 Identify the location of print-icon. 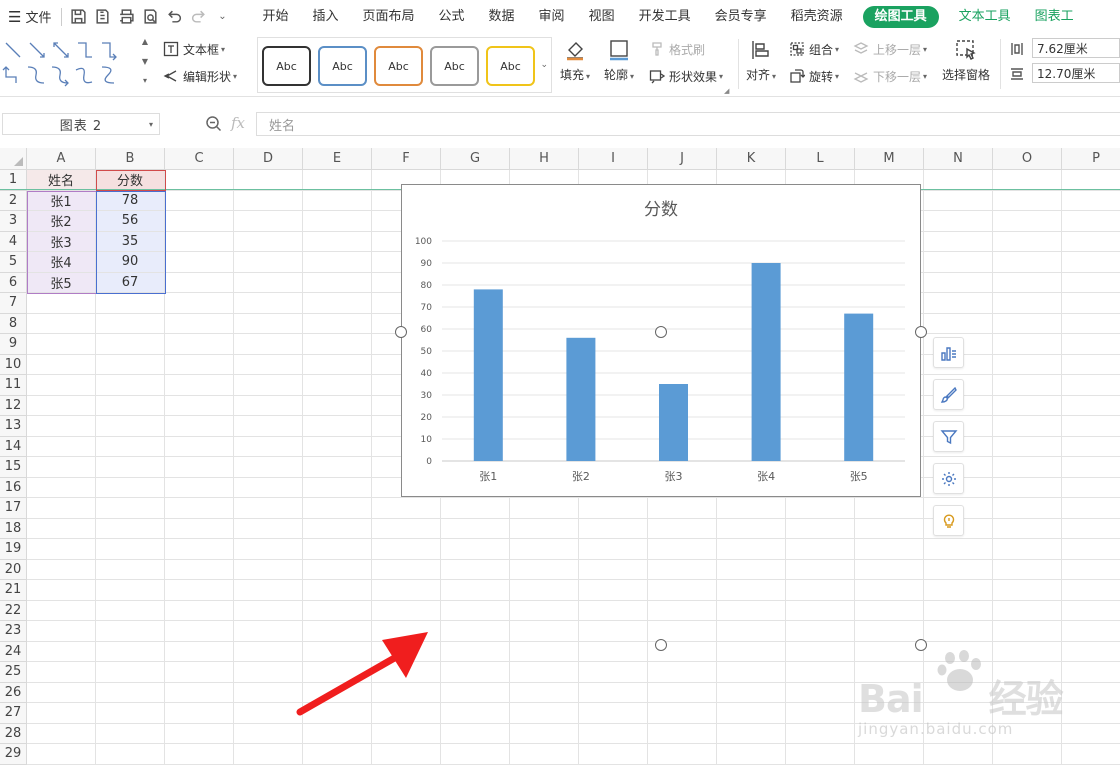
(126, 17).